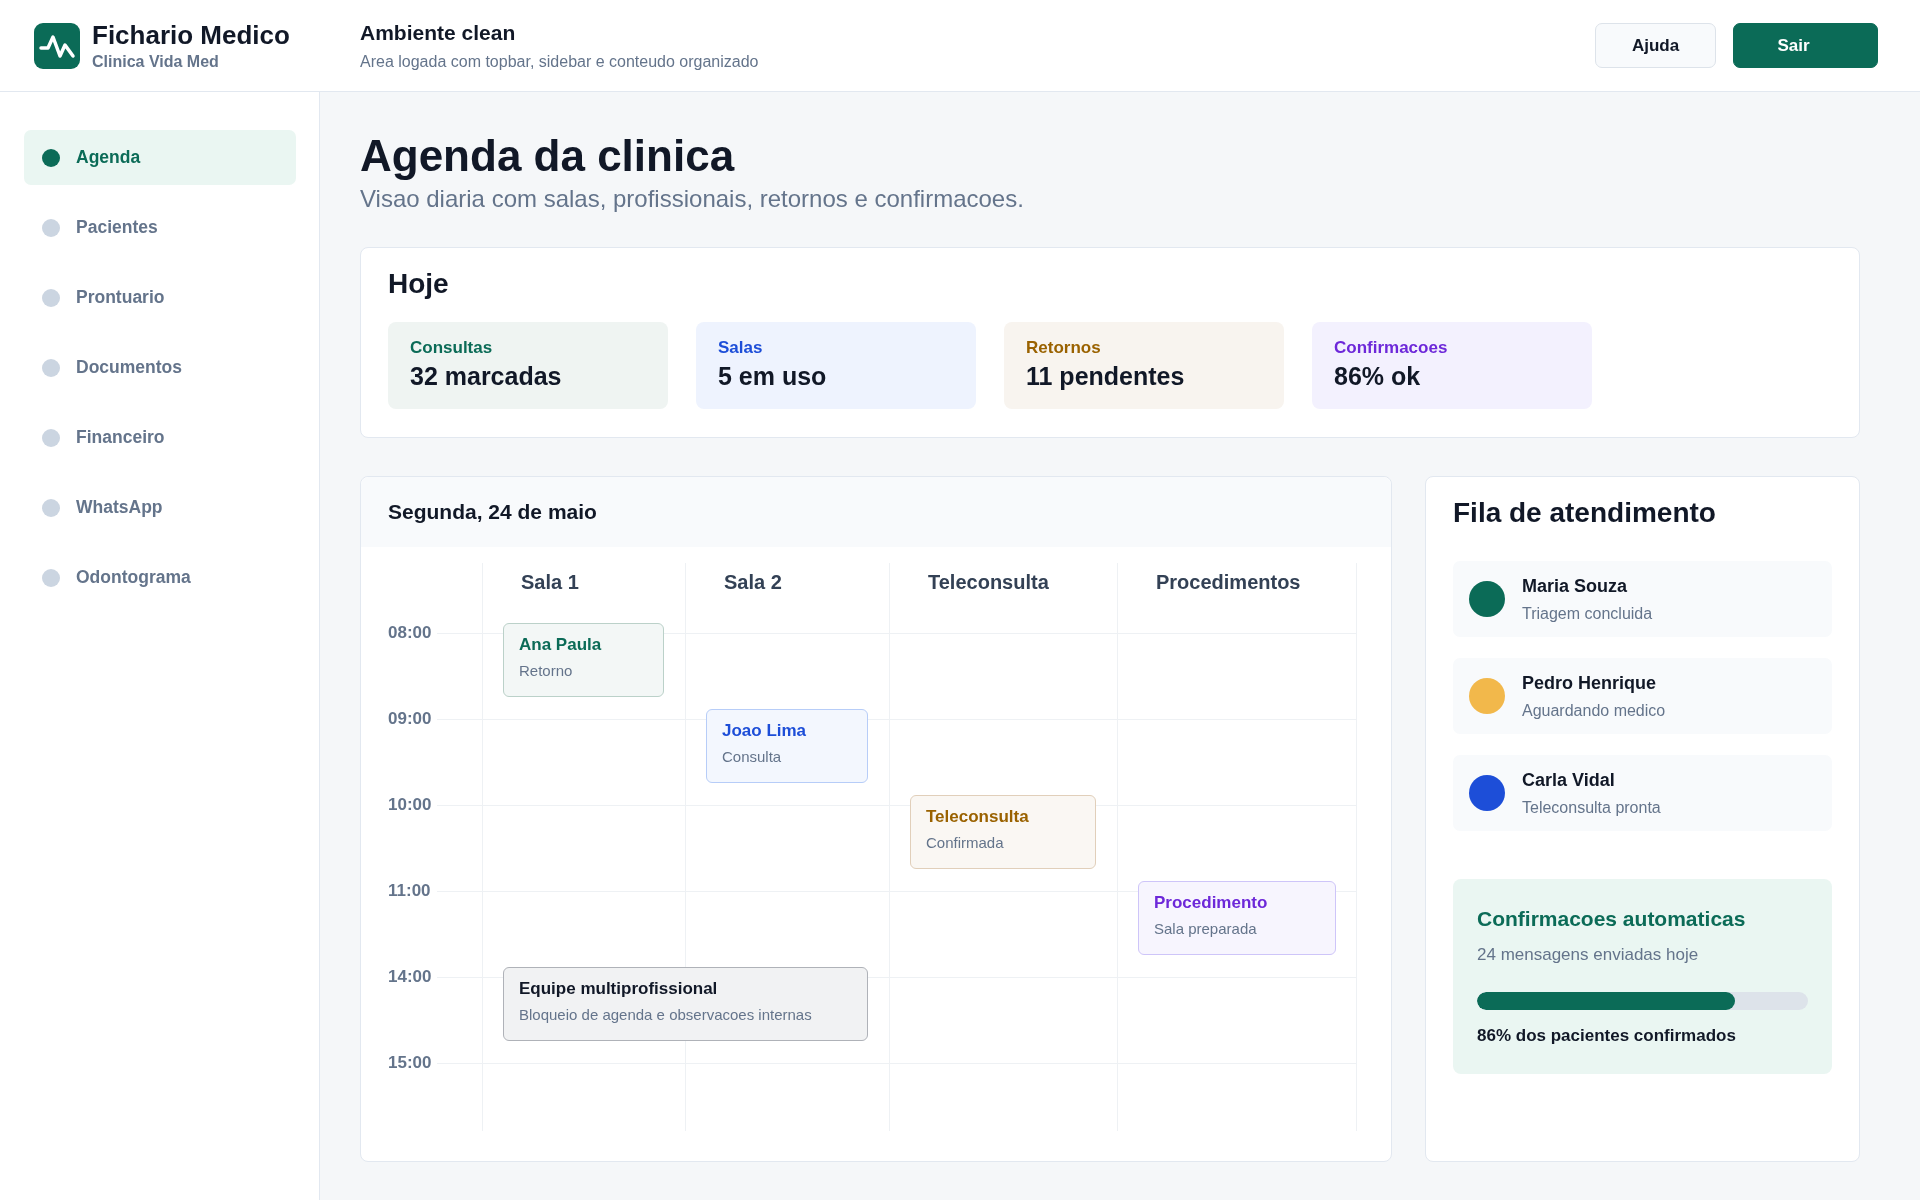  I want to click on sidebar-item: Prontuario, so click(160, 297).